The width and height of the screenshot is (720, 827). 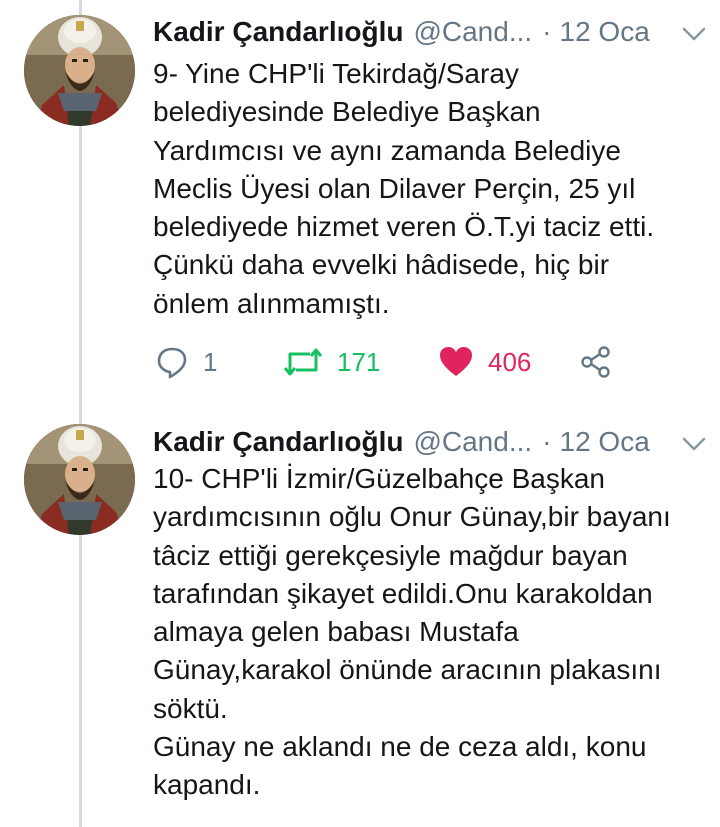 I want to click on retweet-count: 171, so click(x=359, y=361).